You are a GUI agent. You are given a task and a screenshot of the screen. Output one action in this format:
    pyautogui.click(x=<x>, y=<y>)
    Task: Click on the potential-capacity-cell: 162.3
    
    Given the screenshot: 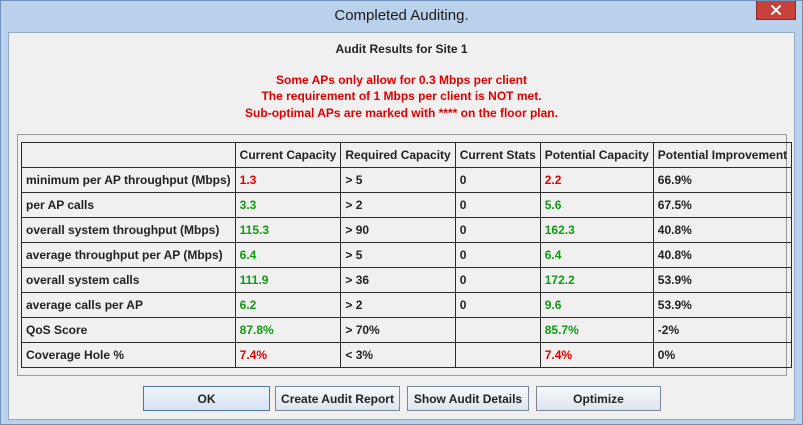 What is the action you would take?
    pyautogui.click(x=596, y=230)
    